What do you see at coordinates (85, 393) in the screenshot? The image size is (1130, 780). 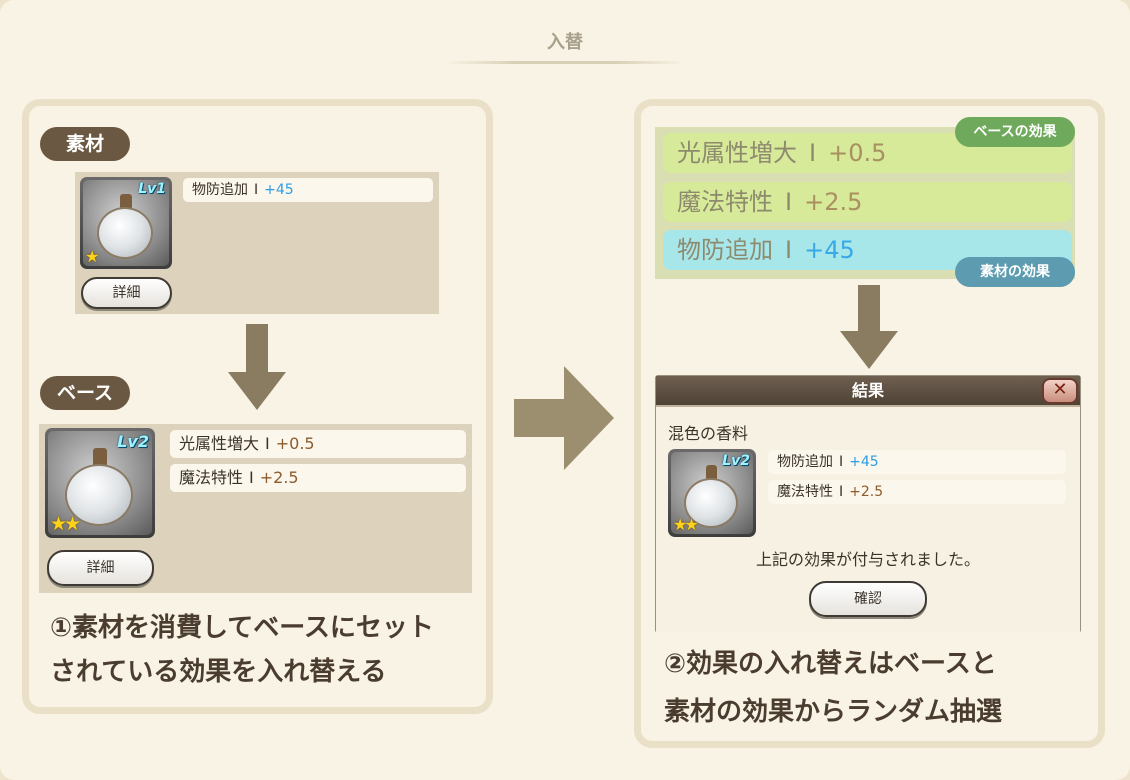 I see `base-label: ベース` at bounding box center [85, 393].